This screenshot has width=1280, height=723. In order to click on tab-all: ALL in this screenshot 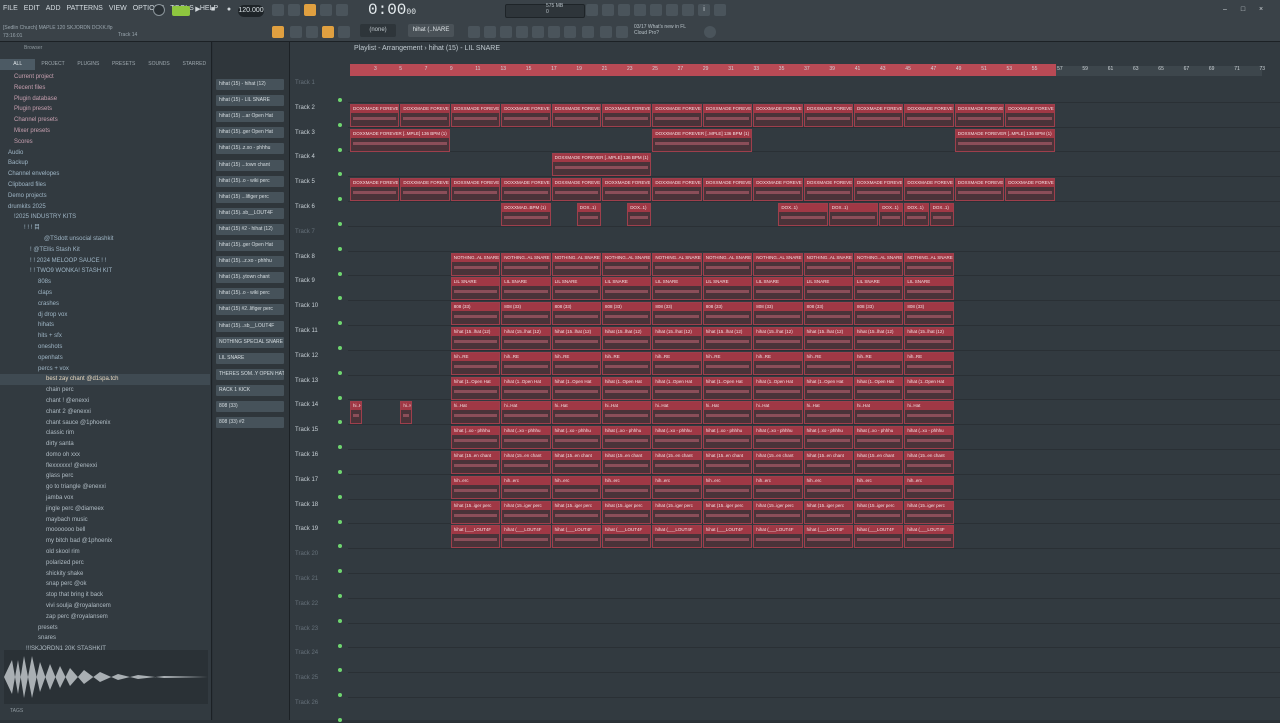, I will do `click(18, 64)`.